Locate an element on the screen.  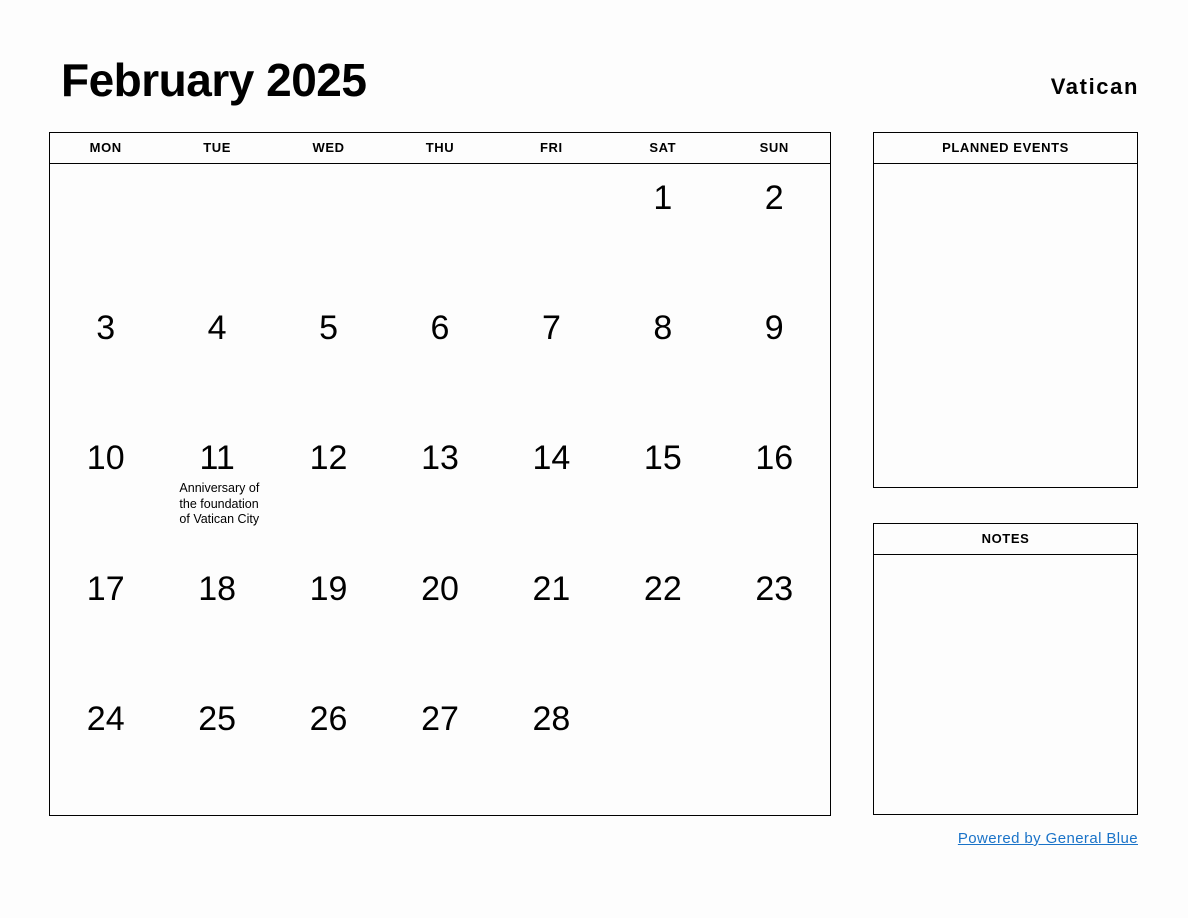
day-number: 9 is located at coordinates (774, 328).